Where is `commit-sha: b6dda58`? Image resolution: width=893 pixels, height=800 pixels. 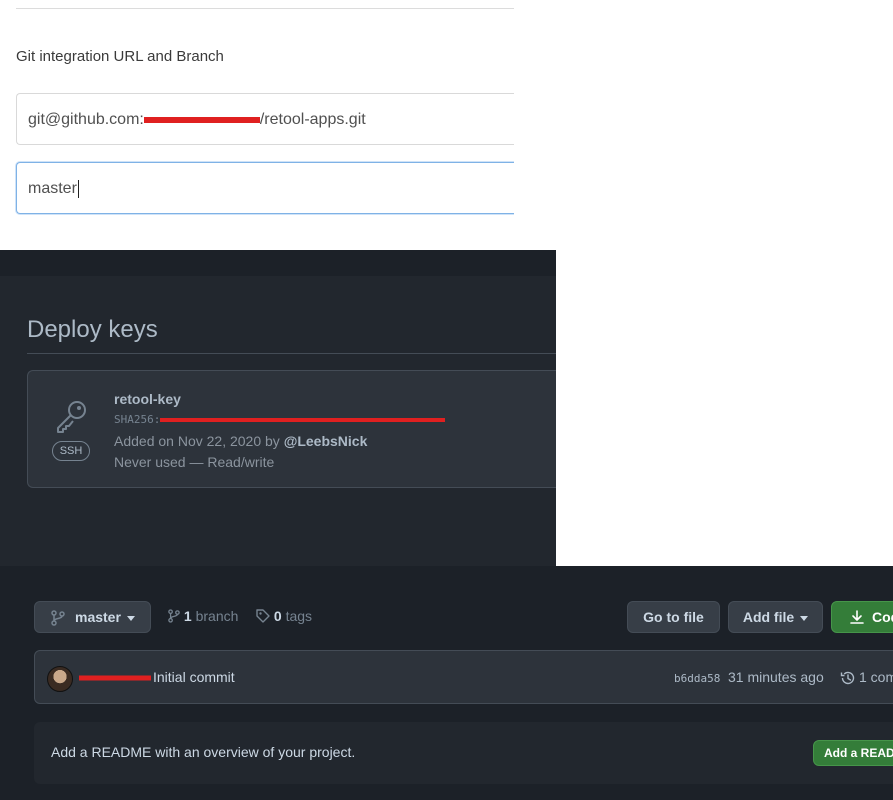 commit-sha: b6dda58 is located at coordinates (697, 678).